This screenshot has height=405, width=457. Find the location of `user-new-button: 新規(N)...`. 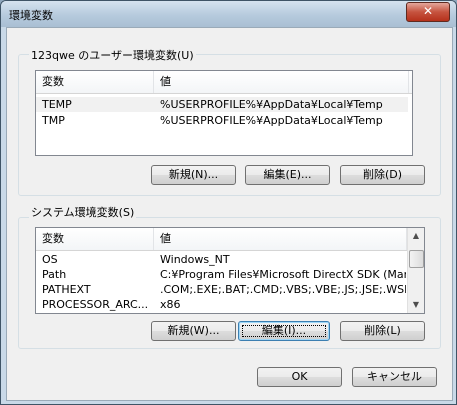

user-new-button: 新規(N)... is located at coordinates (193, 175).